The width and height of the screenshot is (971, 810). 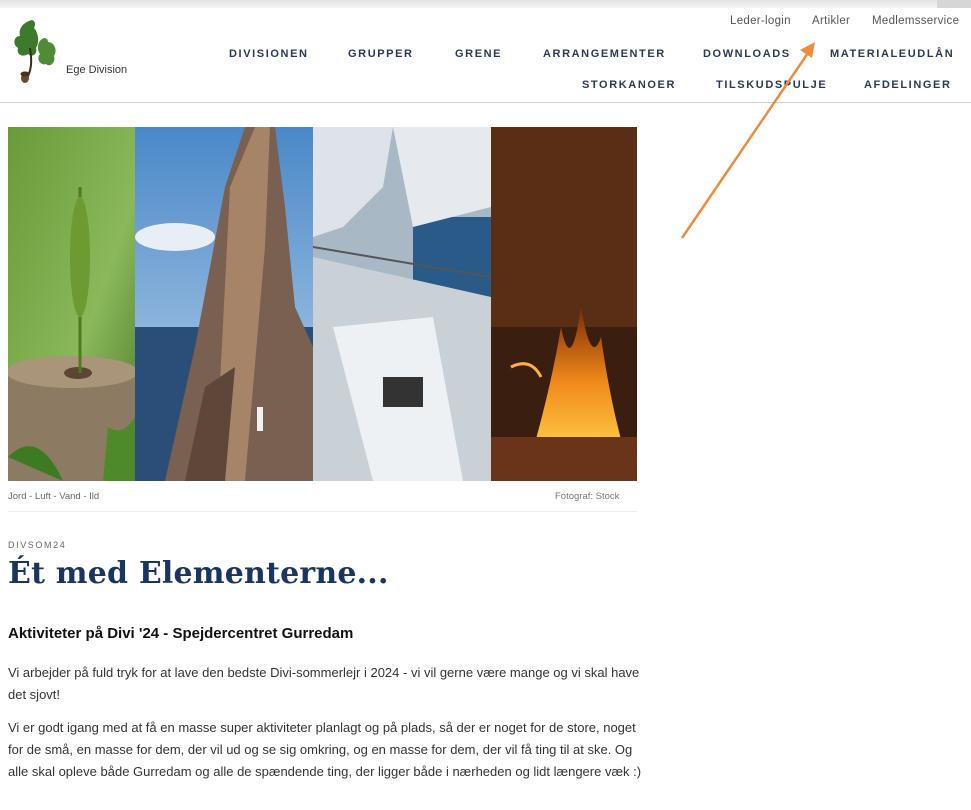 What do you see at coordinates (478, 54) in the screenshot?
I see `nav-grene: GRENE` at bounding box center [478, 54].